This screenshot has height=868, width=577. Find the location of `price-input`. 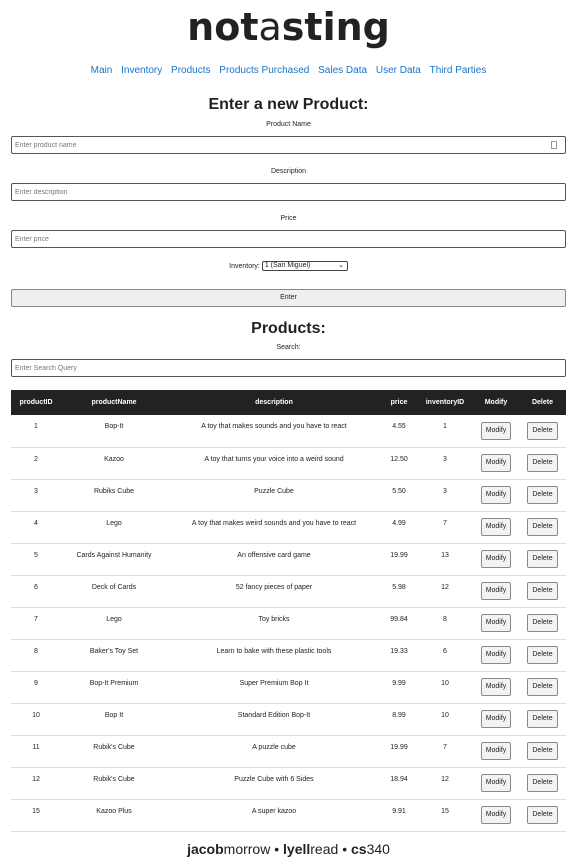

price-input is located at coordinates (288, 239).